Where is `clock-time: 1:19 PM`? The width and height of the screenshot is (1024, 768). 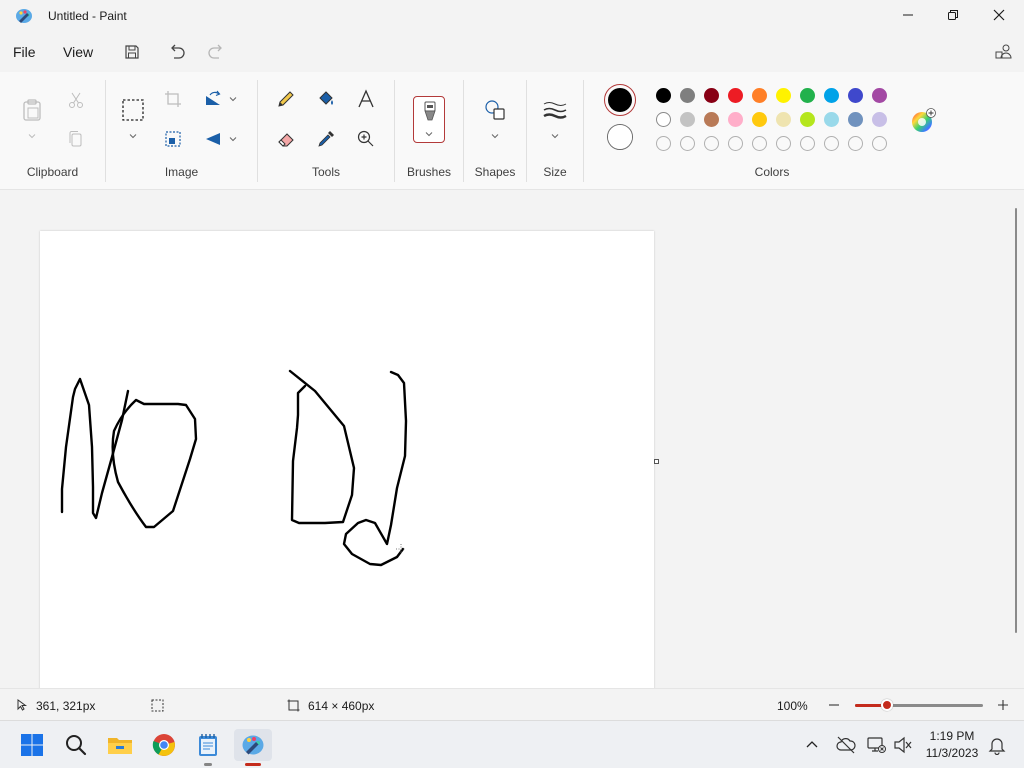 clock-time: 1:19 PM is located at coordinates (952, 736).